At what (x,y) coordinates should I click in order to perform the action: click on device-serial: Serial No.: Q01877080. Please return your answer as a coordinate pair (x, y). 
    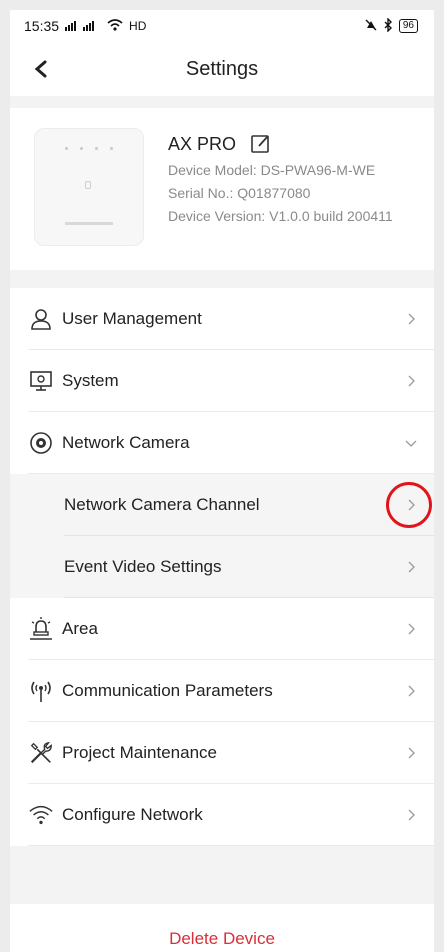
    Looking at the image, I should click on (239, 193).